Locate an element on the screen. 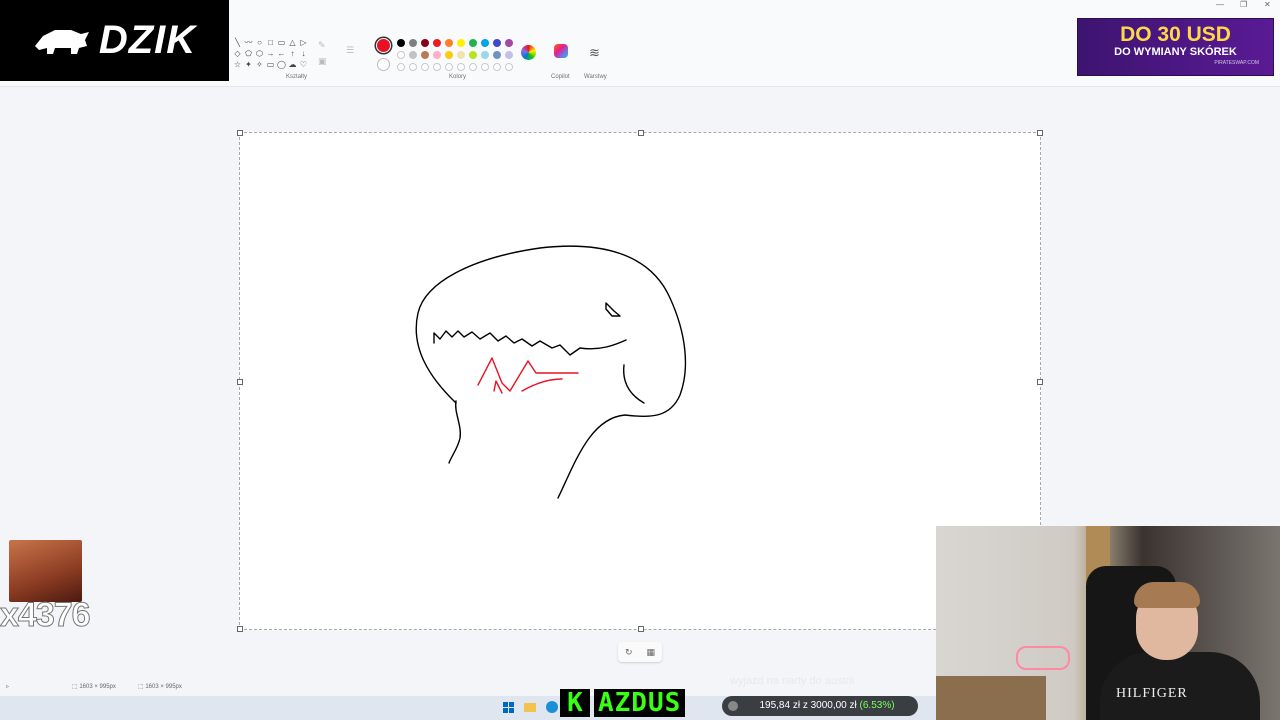 The height and width of the screenshot is (720, 1280). layers-group-label: Warstwy is located at coordinates (595, 77).